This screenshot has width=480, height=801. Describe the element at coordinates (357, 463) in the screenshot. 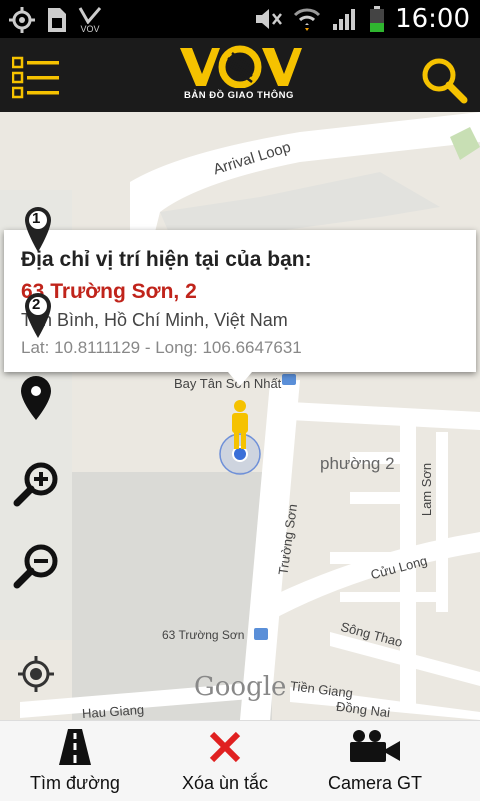

I see `map-label-phuong-2: phường 2` at that location.